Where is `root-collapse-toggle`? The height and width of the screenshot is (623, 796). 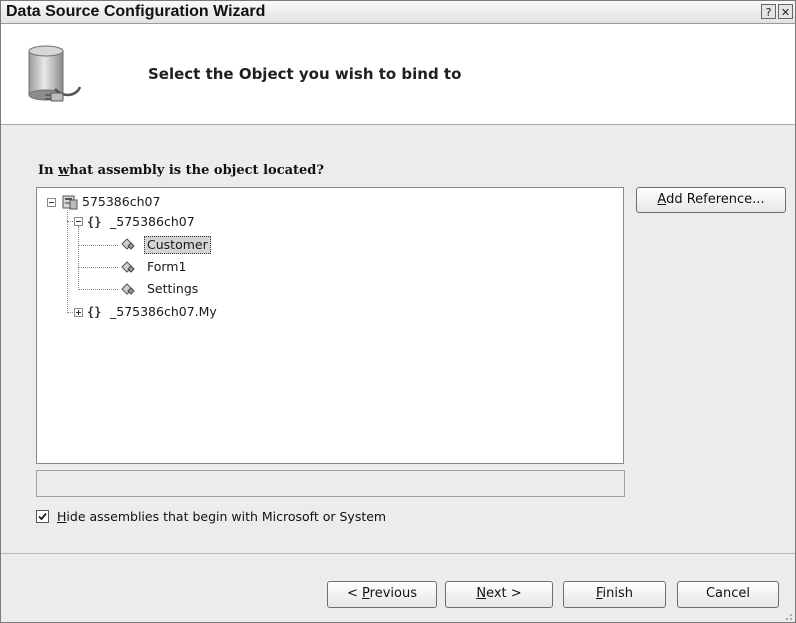
root-collapse-toggle is located at coordinates (51, 202).